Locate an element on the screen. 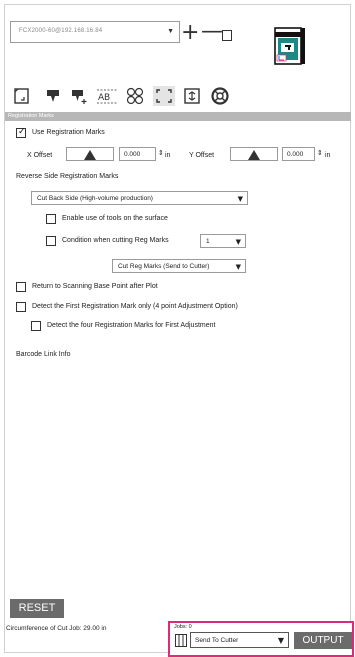  x-offset-label: X Offset is located at coordinates (40, 155).